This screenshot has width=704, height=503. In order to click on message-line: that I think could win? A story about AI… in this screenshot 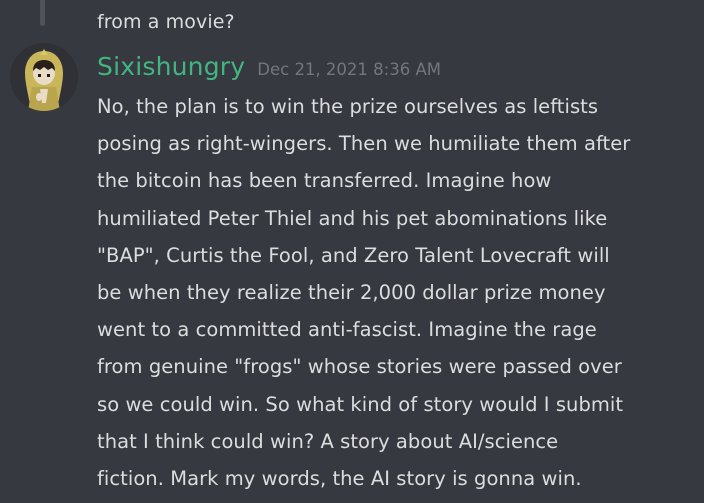, I will do `click(328, 441)`.